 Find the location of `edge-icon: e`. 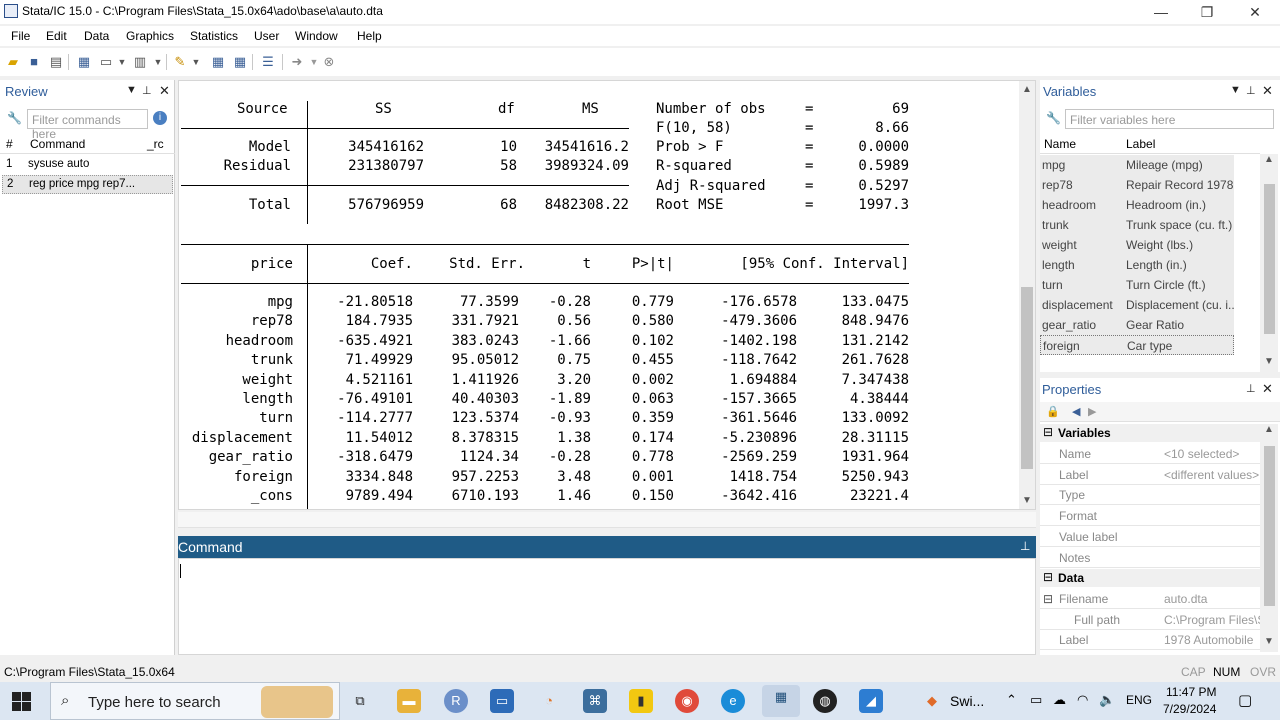

edge-icon: e is located at coordinates (733, 701).